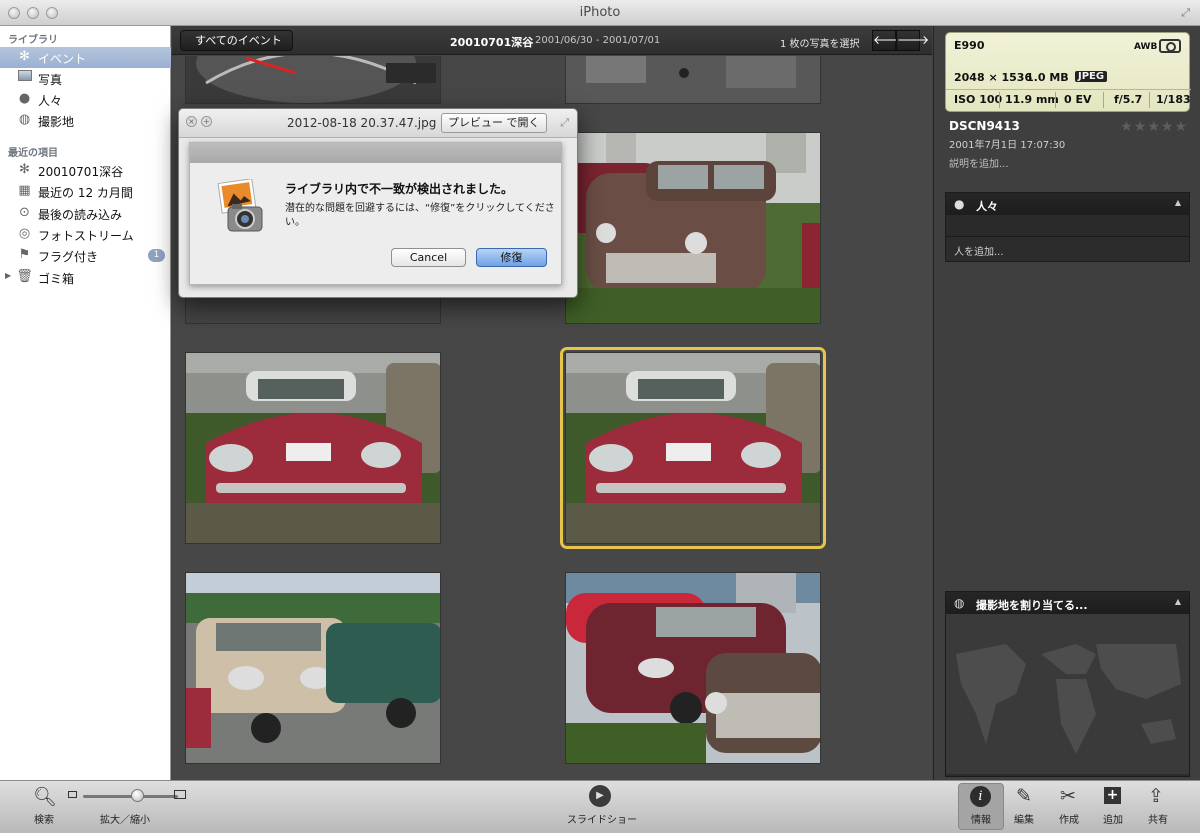  What do you see at coordinates (564, 123) in the screenshot?
I see `expand-icon: ⤢` at bounding box center [564, 123].